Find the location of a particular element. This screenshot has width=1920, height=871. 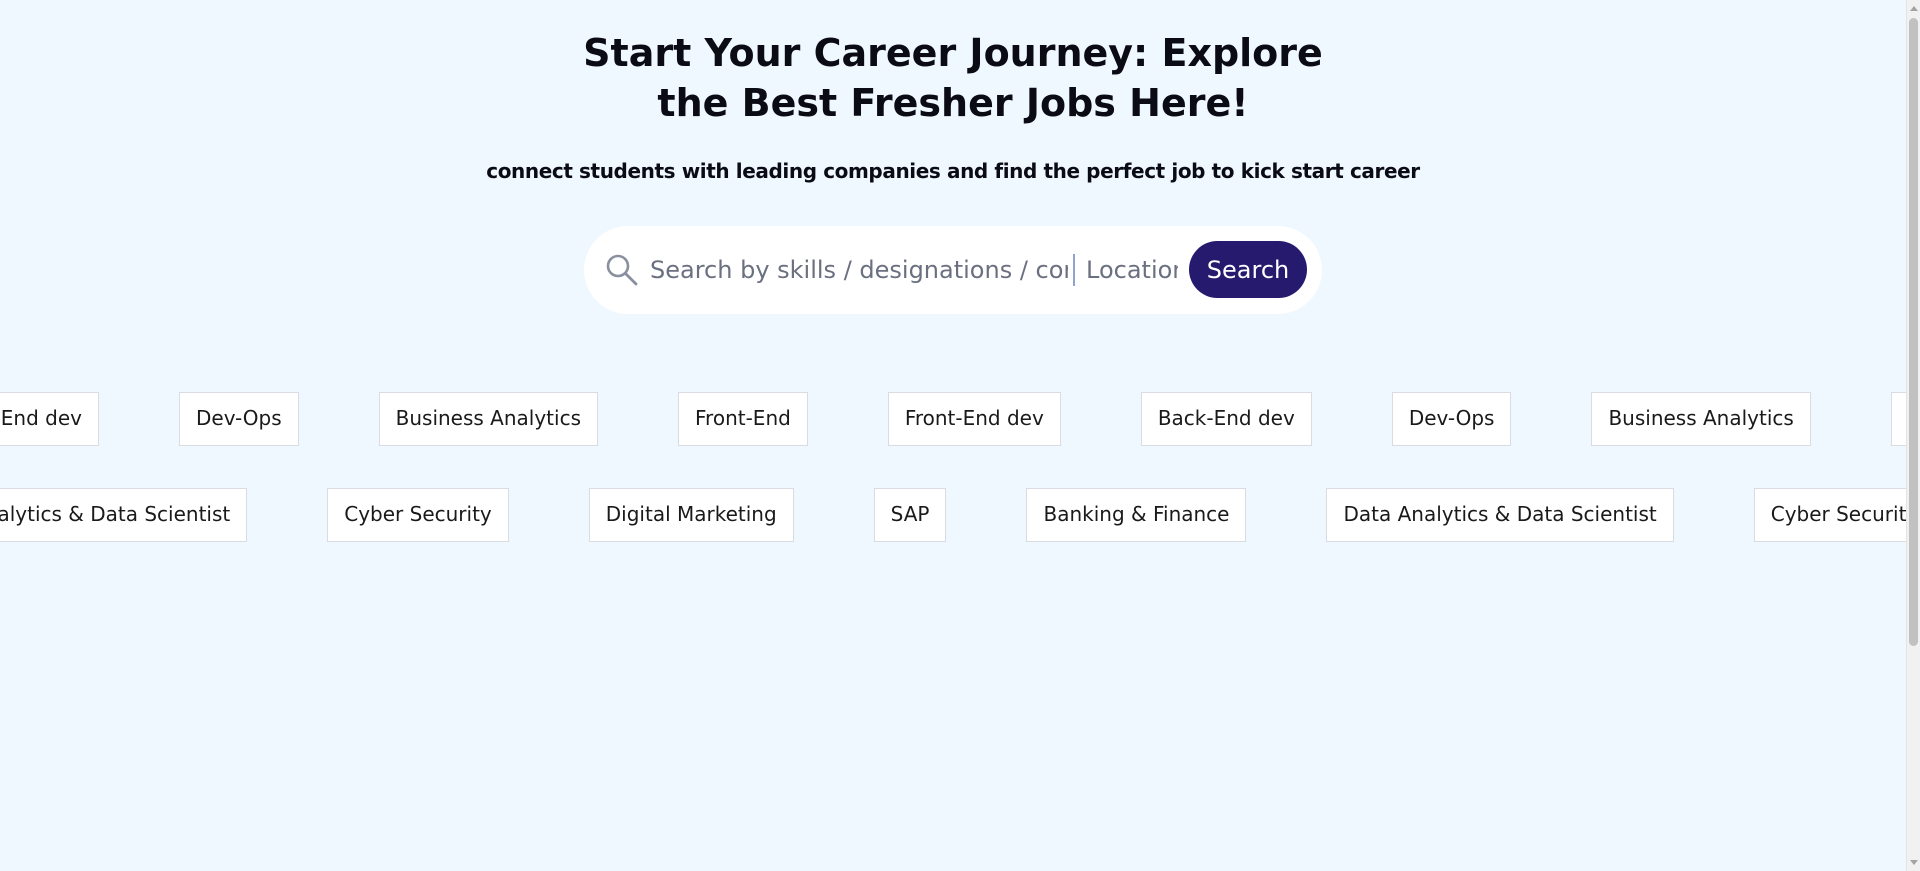

scrollbar-thumb is located at coordinates (1913, 332).